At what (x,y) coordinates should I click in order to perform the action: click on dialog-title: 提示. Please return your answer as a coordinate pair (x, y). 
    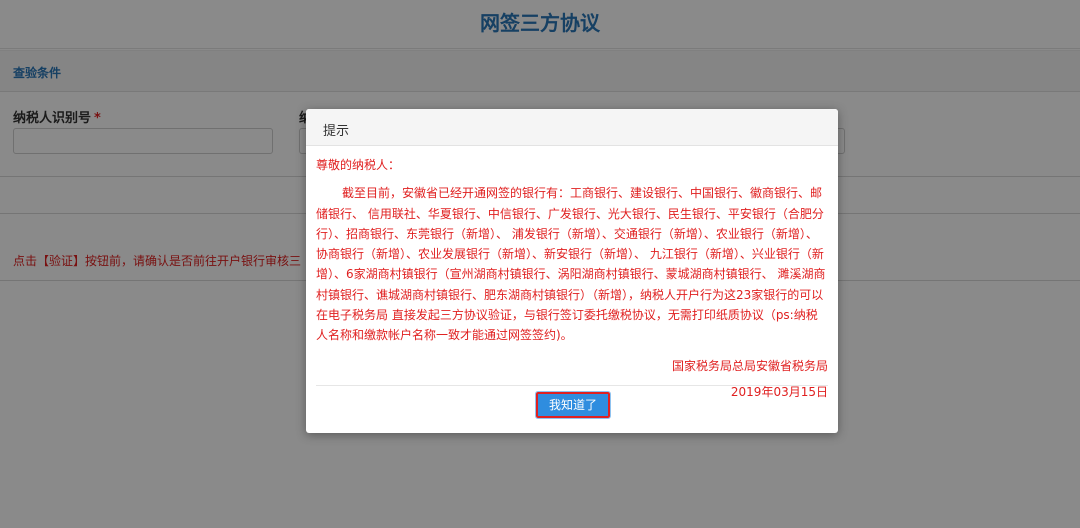
    Looking at the image, I should click on (336, 131).